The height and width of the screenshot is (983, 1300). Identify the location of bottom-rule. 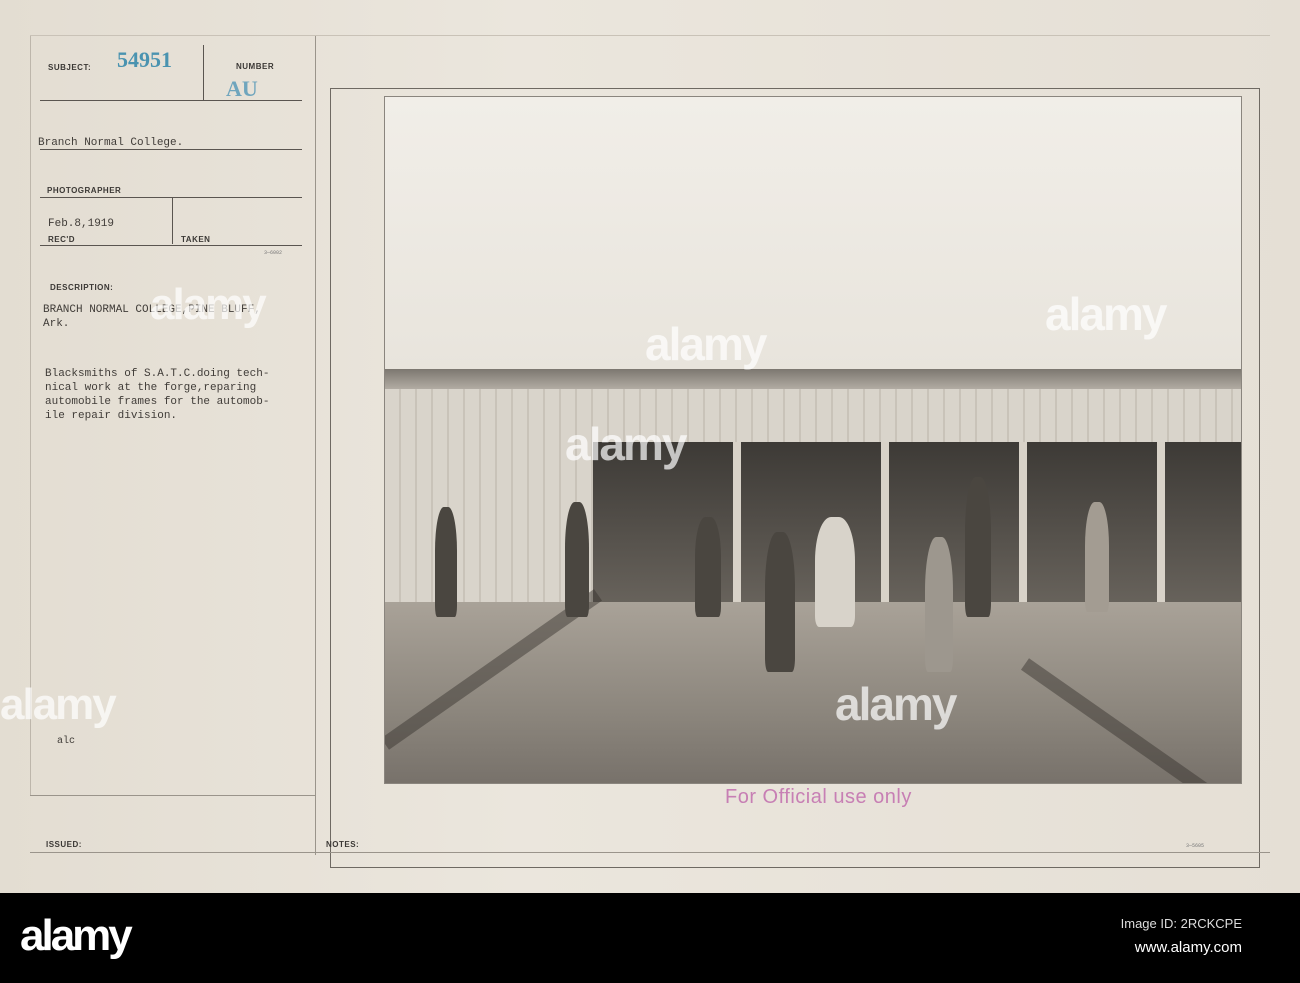
(650, 852).